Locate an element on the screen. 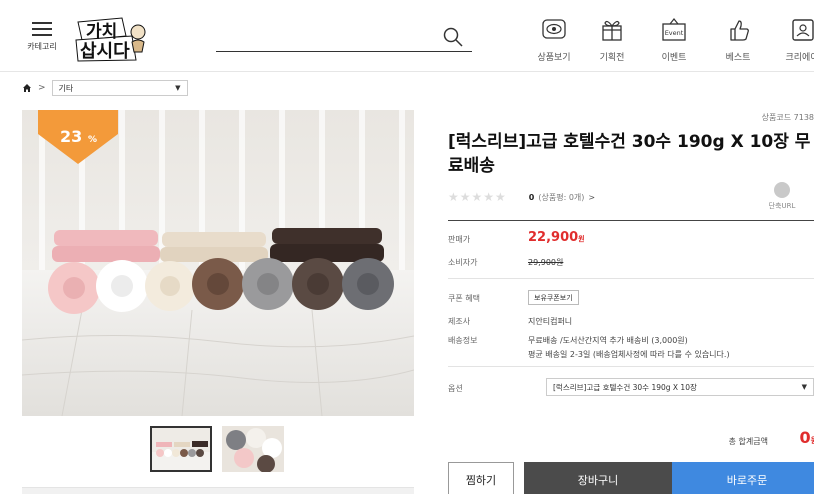 The image size is (814, 494). nav-best: 베스트 is located at coordinates (738, 40).